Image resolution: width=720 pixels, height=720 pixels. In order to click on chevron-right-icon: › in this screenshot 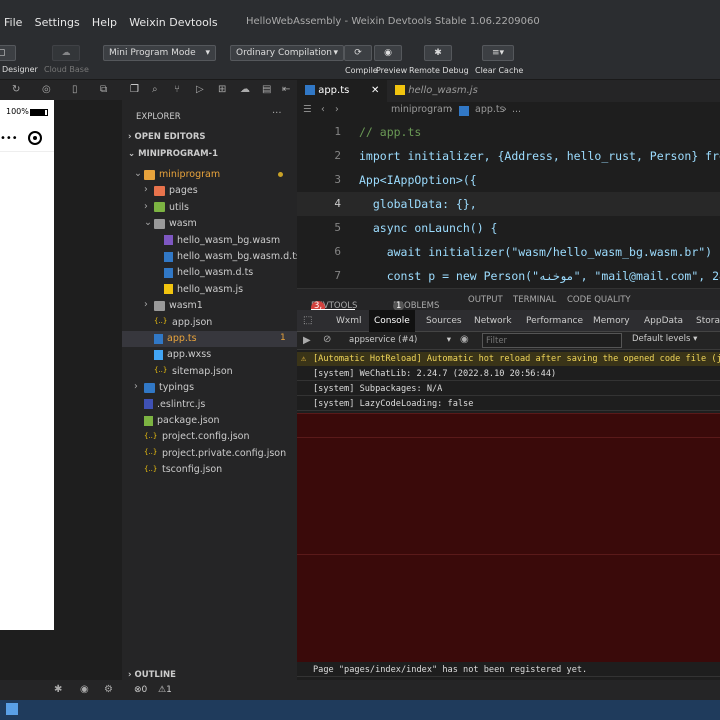, I will do `click(130, 675)`.